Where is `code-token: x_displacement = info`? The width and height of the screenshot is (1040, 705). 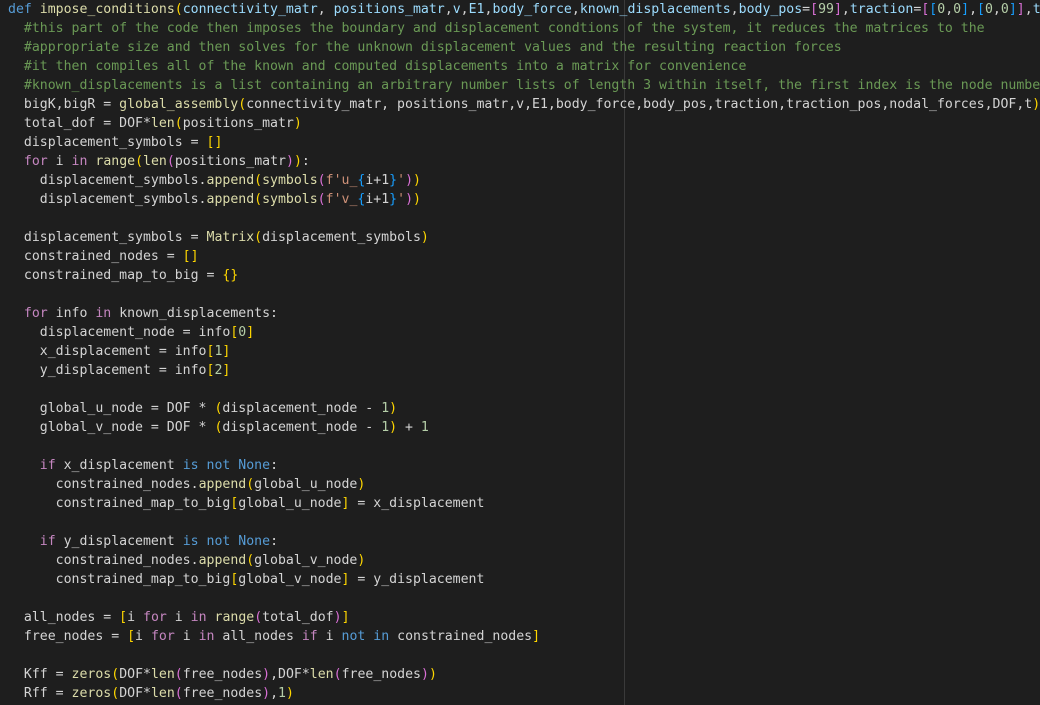 code-token: x_displacement = info is located at coordinates (107, 351).